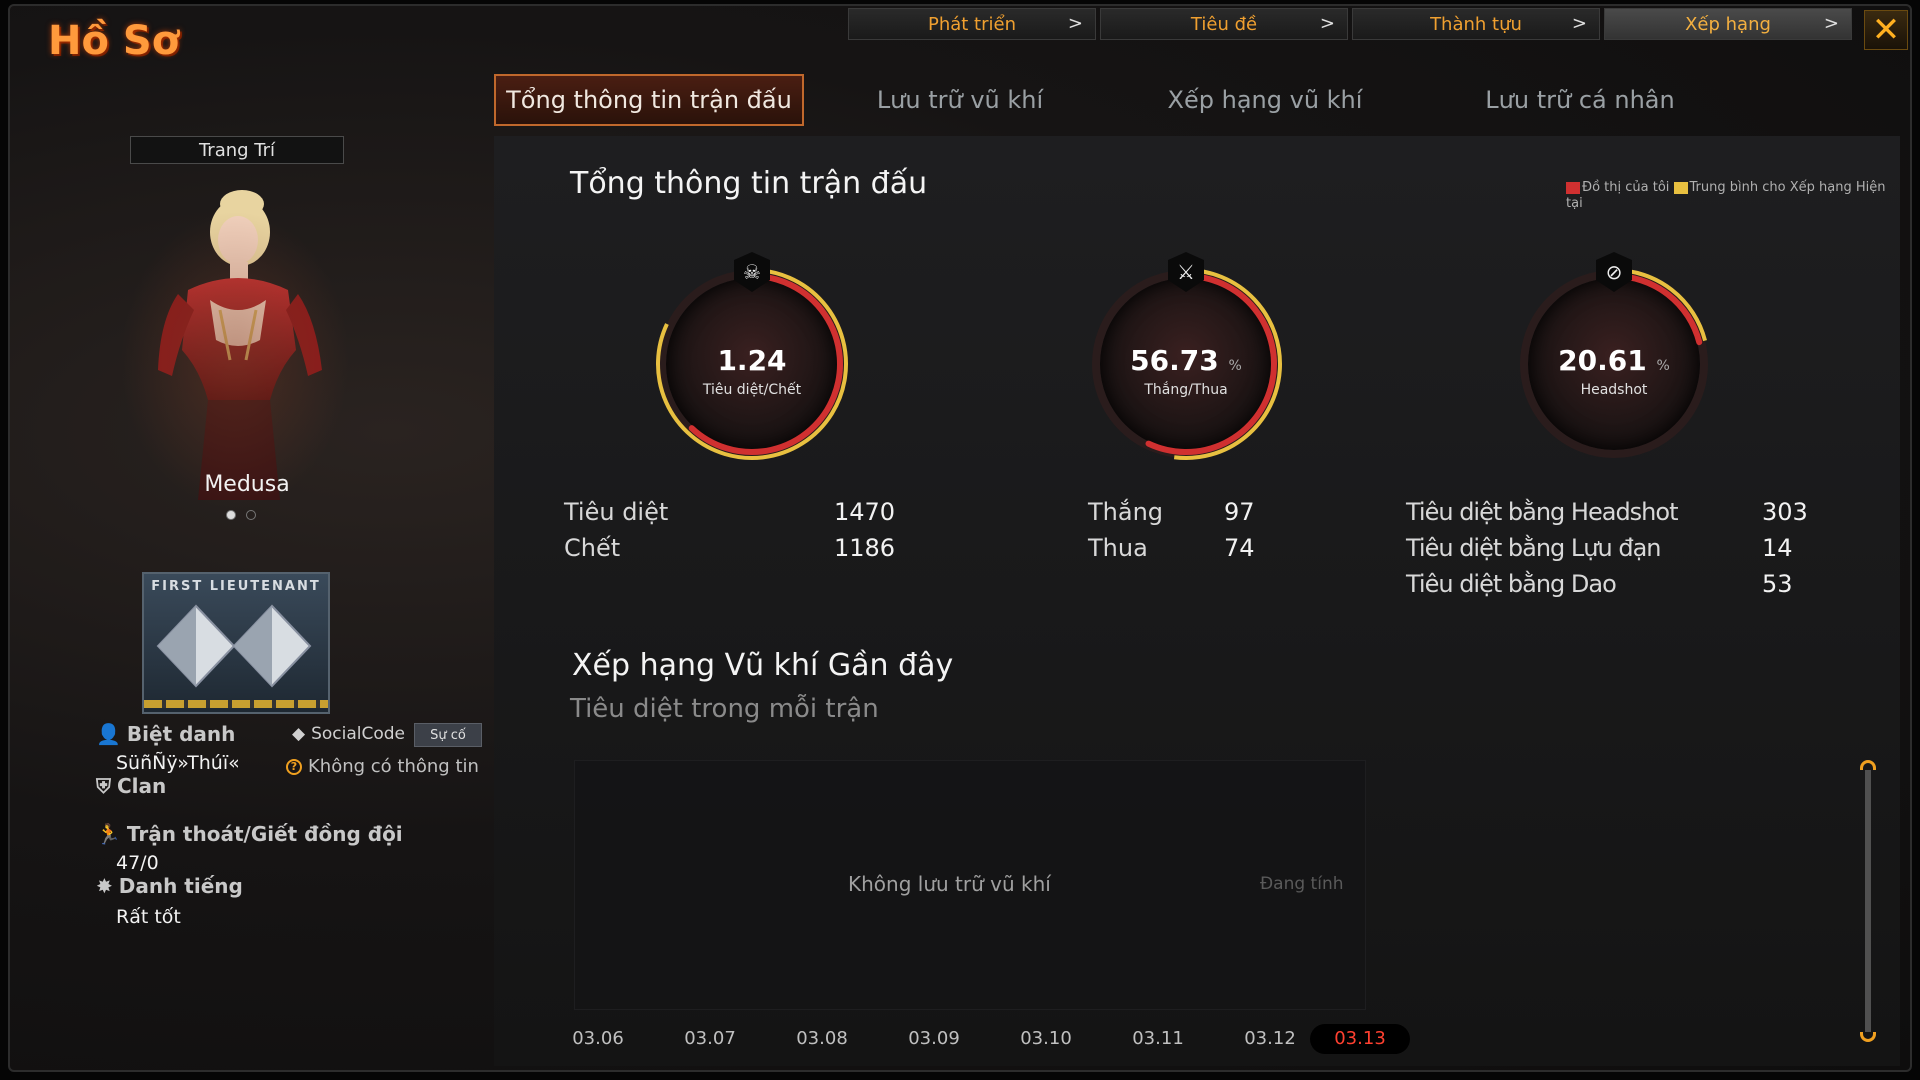 The height and width of the screenshot is (1080, 1920). What do you see at coordinates (237, 150) in the screenshot?
I see `decor-button: Trang Trí` at bounding box center [237, 150].